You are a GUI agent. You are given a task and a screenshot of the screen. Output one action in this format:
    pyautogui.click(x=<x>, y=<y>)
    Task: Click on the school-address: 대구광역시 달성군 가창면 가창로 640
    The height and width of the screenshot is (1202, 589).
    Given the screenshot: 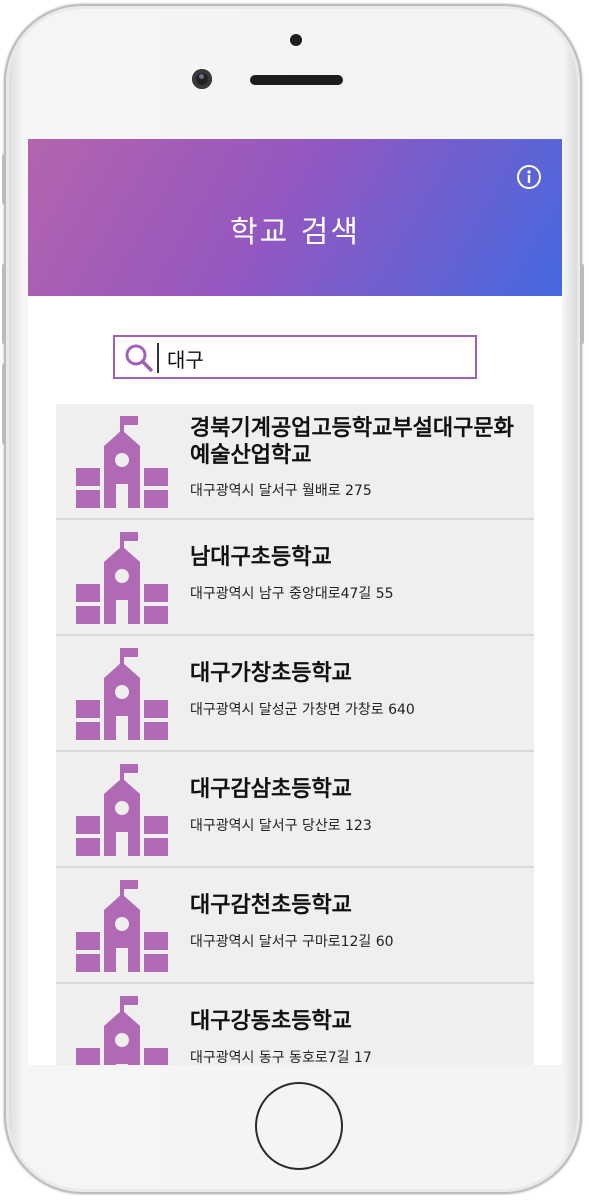 What is the action you would take?
    pyautogui.click(x=302, y=710)
    